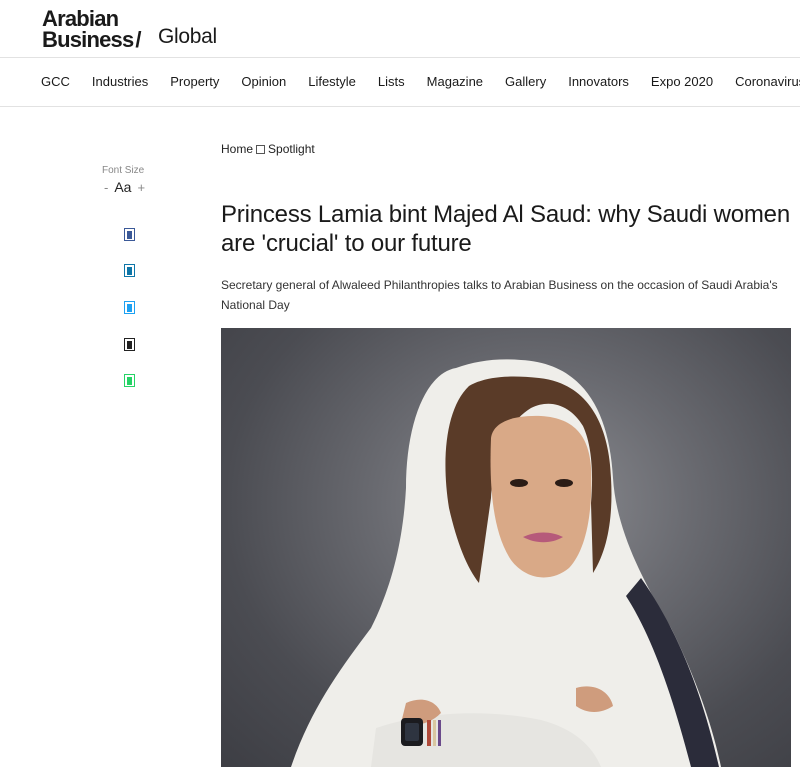  I want to click on nav-item-opinion: Opinion, so click(263, 81).